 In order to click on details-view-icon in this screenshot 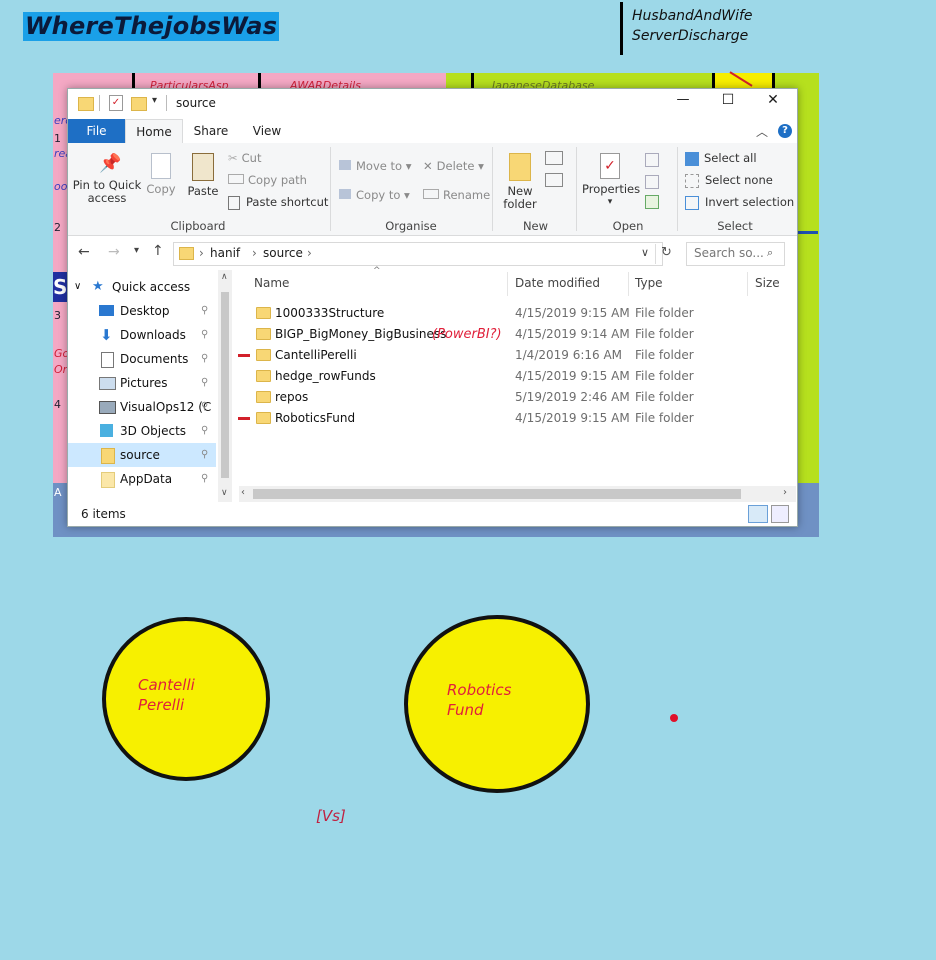, I will do `click(758, 514)`.